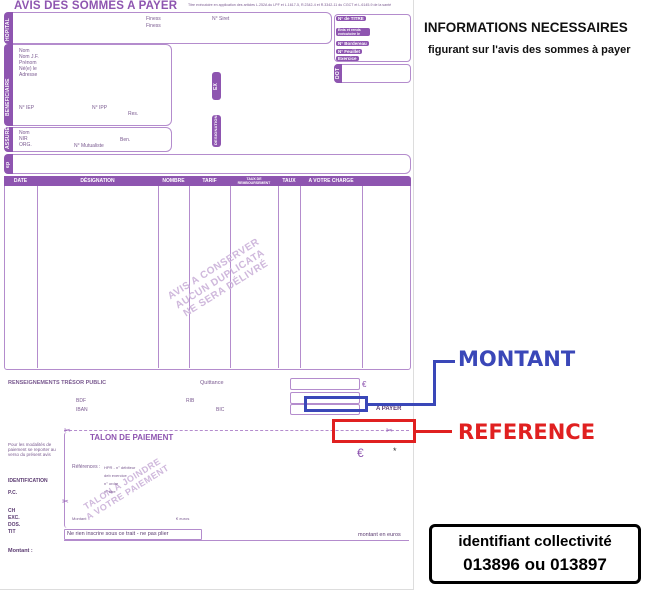 The image size is (648, 591). I want to click on ex-tab: EX, so click(216, 86).